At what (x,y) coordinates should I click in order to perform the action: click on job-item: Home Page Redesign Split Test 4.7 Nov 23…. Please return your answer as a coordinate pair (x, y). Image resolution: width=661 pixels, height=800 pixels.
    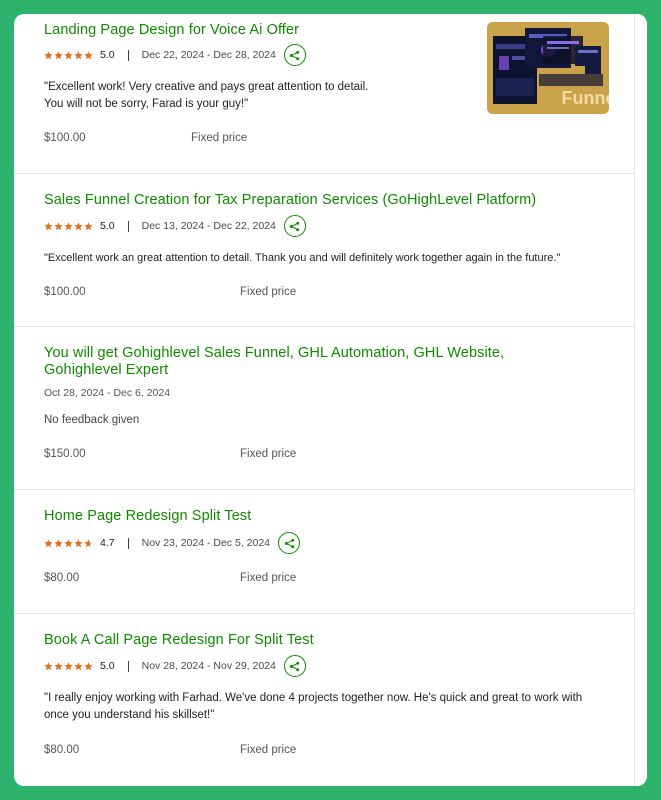
    Looking at the image, I should click on (324, 552).